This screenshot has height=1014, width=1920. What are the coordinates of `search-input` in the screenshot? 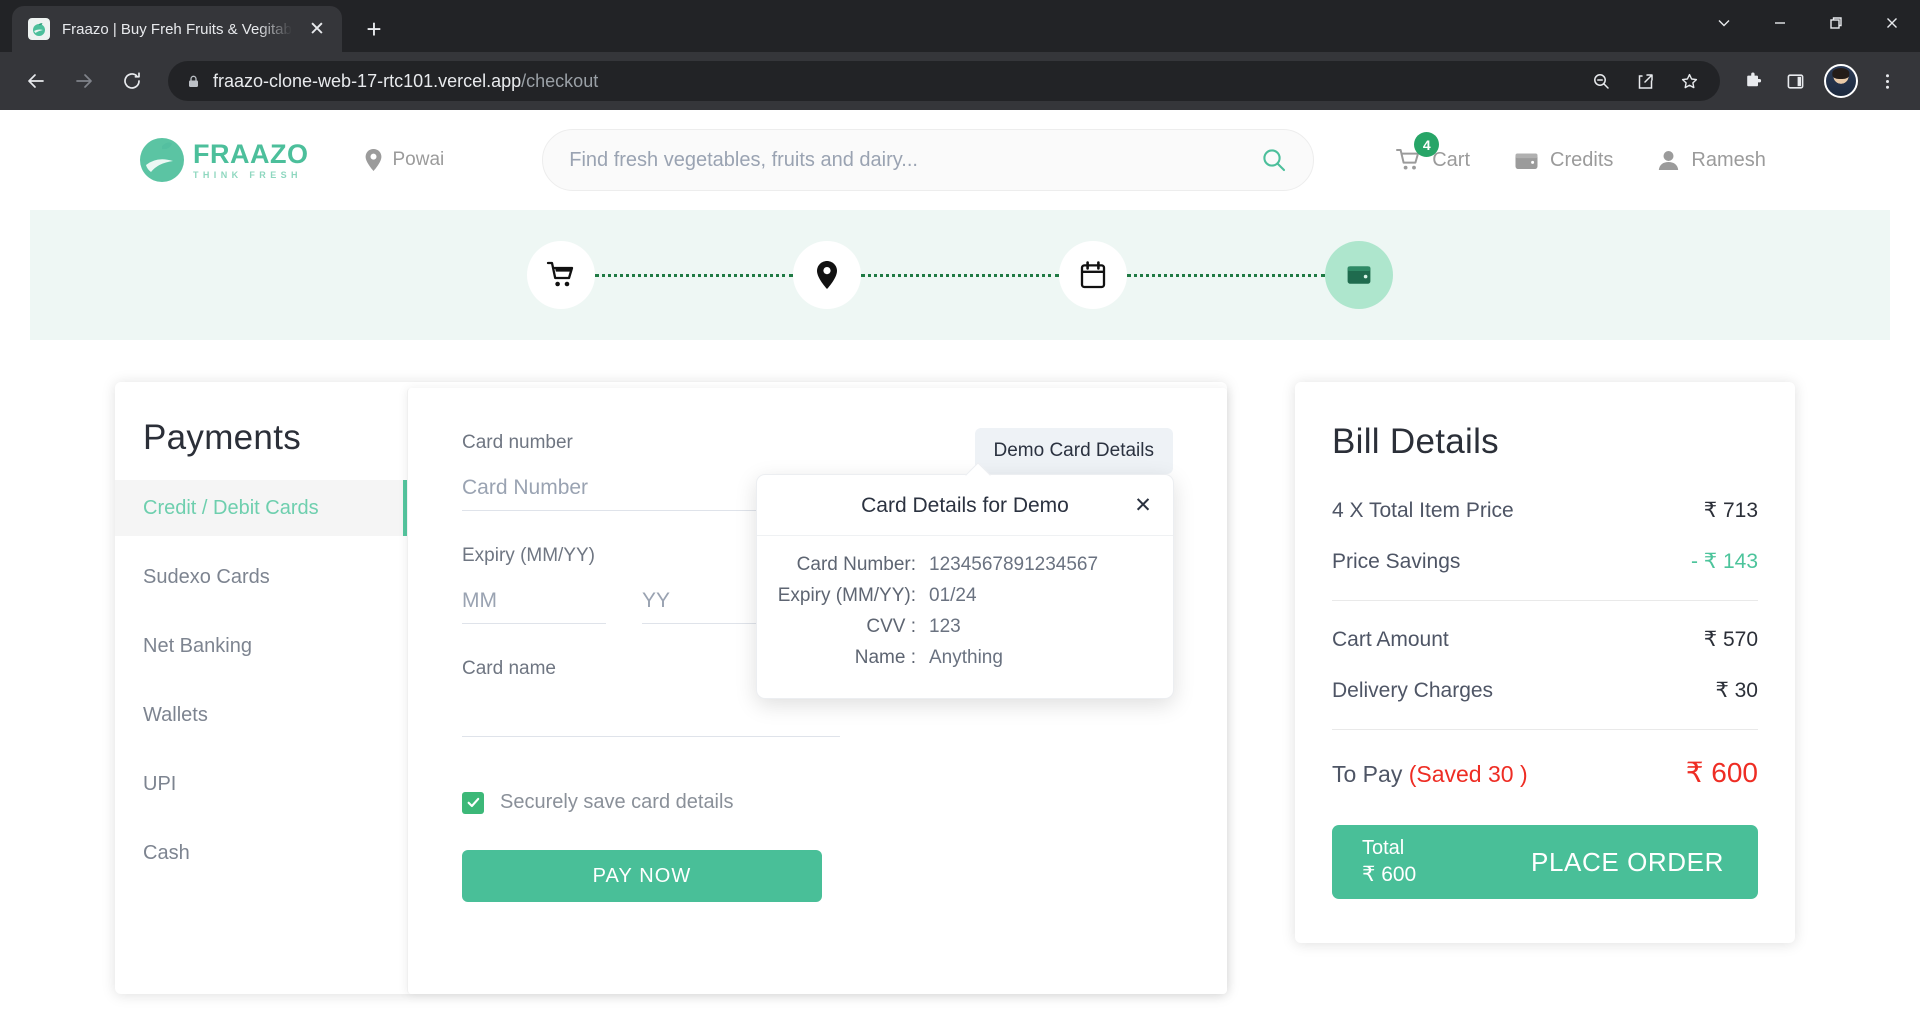 It's located at (915, 160).